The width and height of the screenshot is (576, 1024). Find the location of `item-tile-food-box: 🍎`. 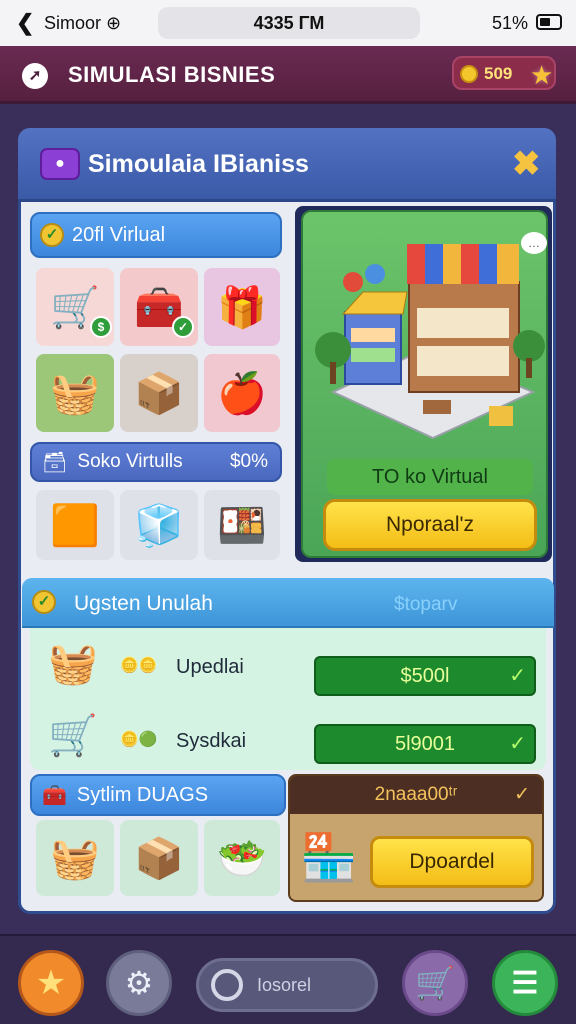

item-tile-food-box: 🍎 is located at coordinates (242, 393).